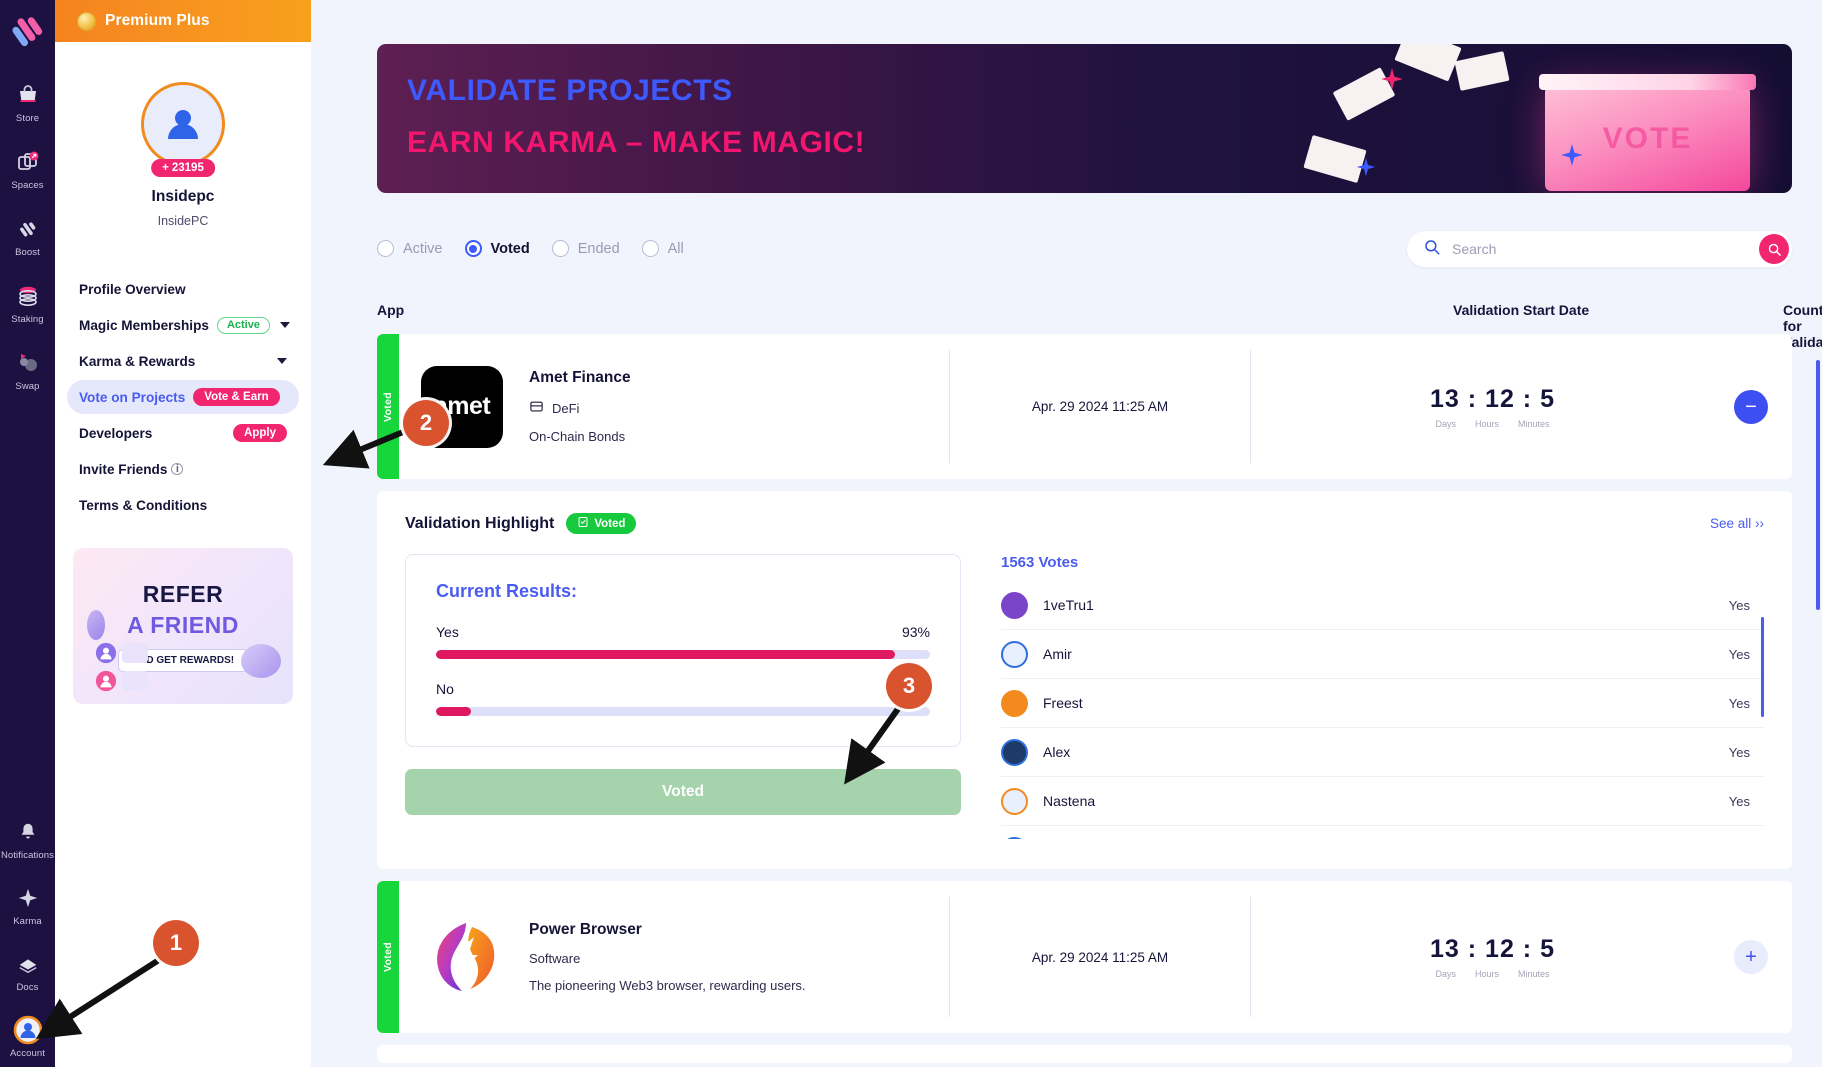 The width and height of the screenshot is (1822, 1067). I want to click on voted-strip-label: Voted, so click(388, 957).